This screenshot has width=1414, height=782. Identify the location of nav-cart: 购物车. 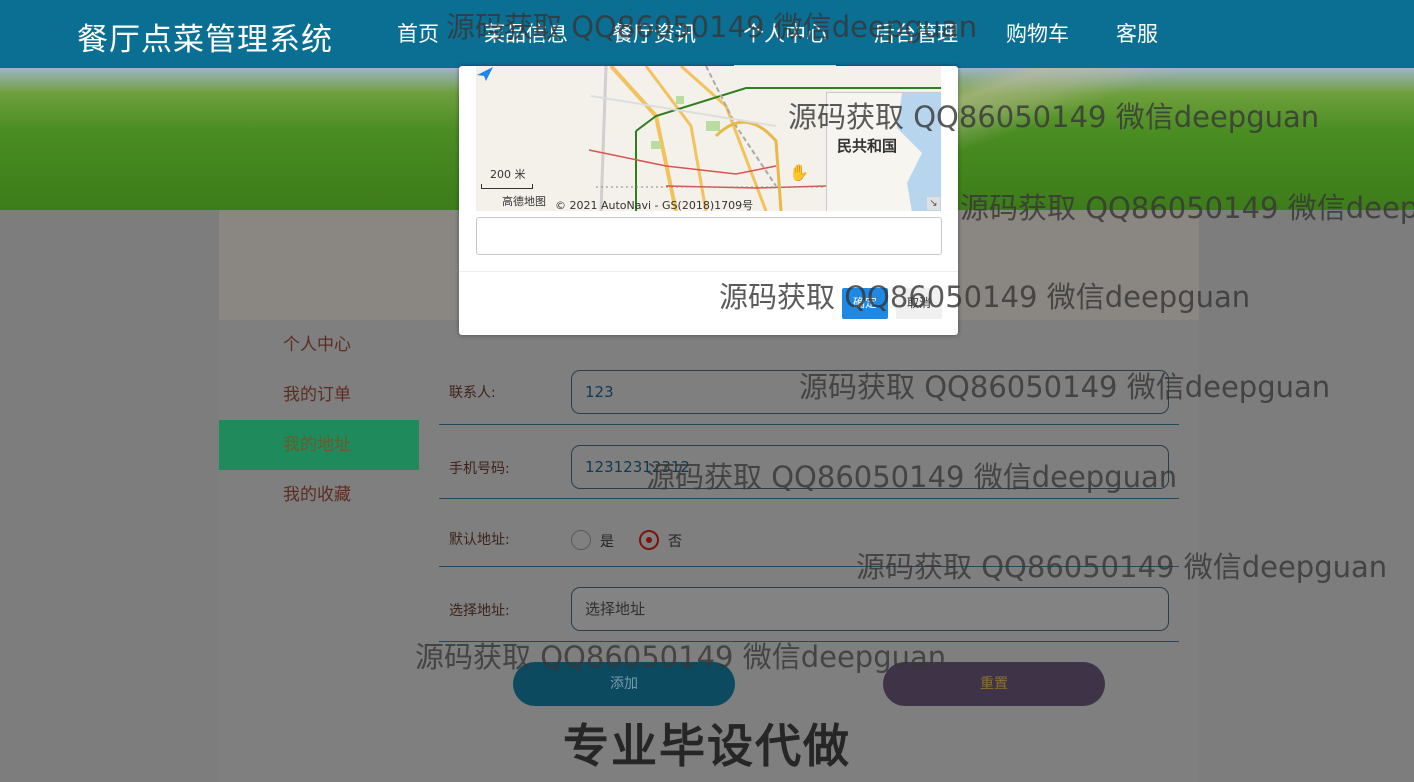
(1037, 33).